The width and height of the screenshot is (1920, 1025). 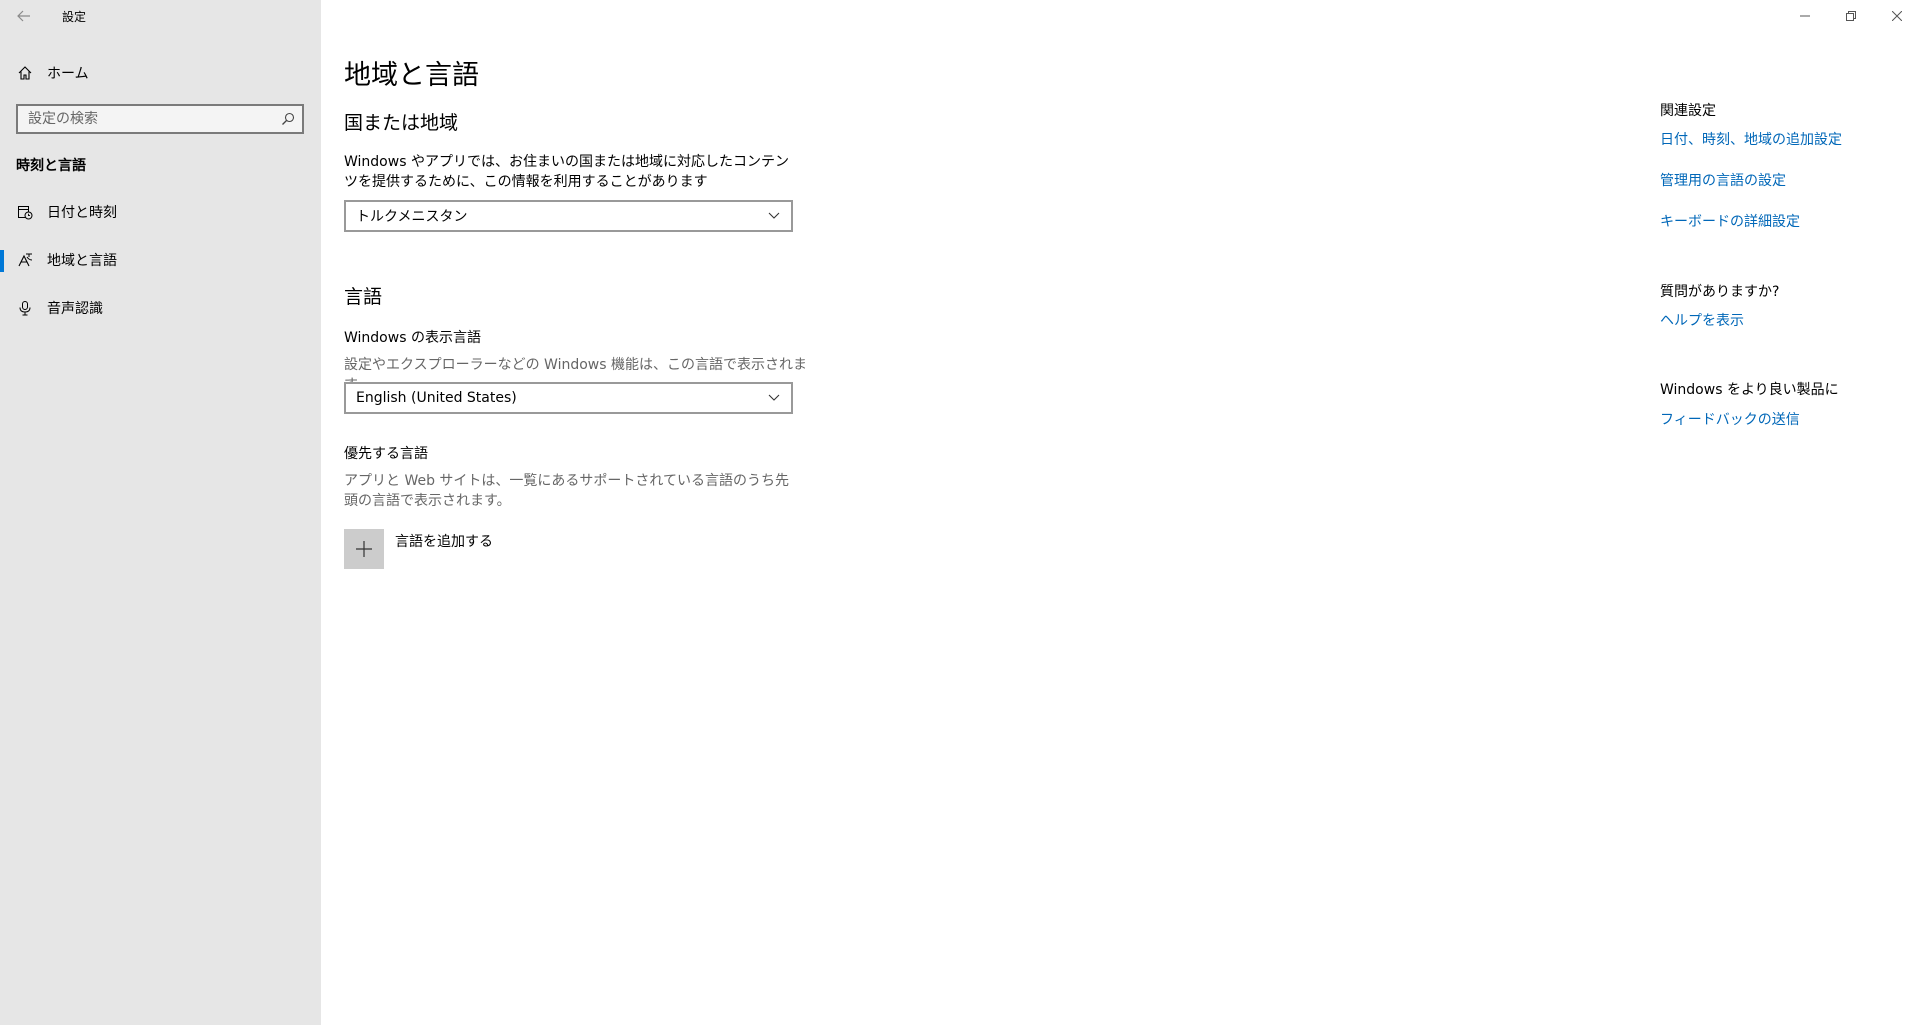 What do you see at coordinates (1720, 292) in the screenshot?
I see `question-title: 質問がありますか?` at bounding box center [1720, 292].